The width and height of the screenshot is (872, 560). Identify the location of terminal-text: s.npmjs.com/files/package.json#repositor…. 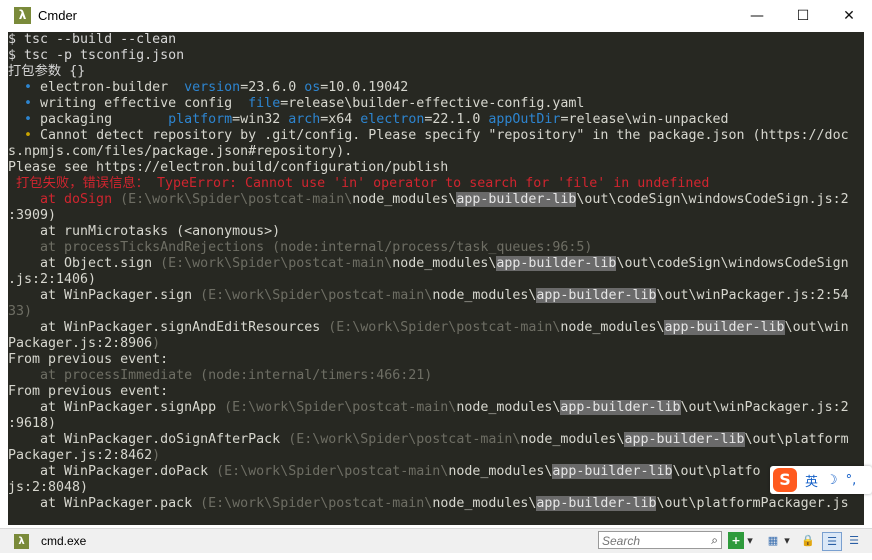
(180, 151).